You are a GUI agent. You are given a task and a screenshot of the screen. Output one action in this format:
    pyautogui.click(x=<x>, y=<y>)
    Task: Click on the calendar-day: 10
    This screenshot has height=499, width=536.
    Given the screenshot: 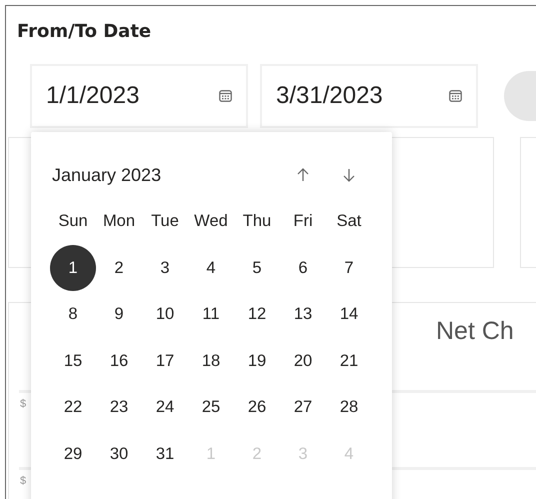 What is the action you would take?
    pyautogui.click(x=165, y=315)
    